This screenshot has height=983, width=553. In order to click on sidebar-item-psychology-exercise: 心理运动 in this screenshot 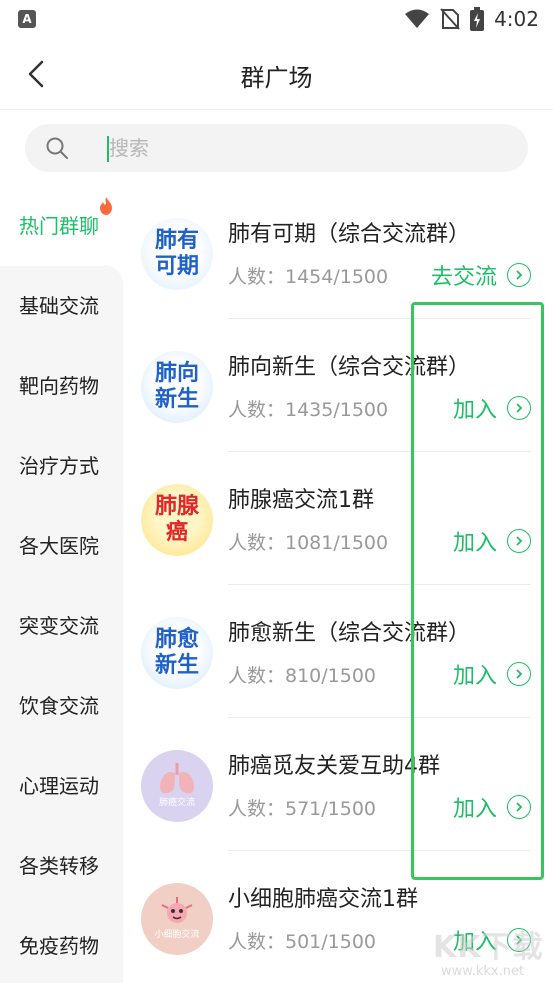, I will do `click(61, 786)`.